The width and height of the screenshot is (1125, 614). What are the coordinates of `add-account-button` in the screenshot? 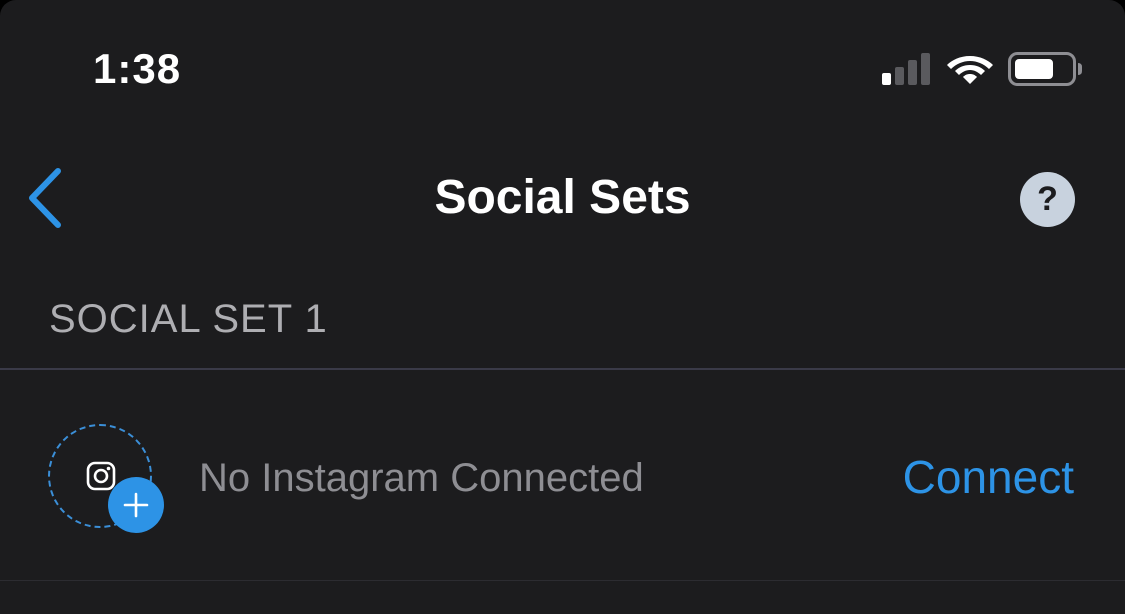 It's located at (136, 505).